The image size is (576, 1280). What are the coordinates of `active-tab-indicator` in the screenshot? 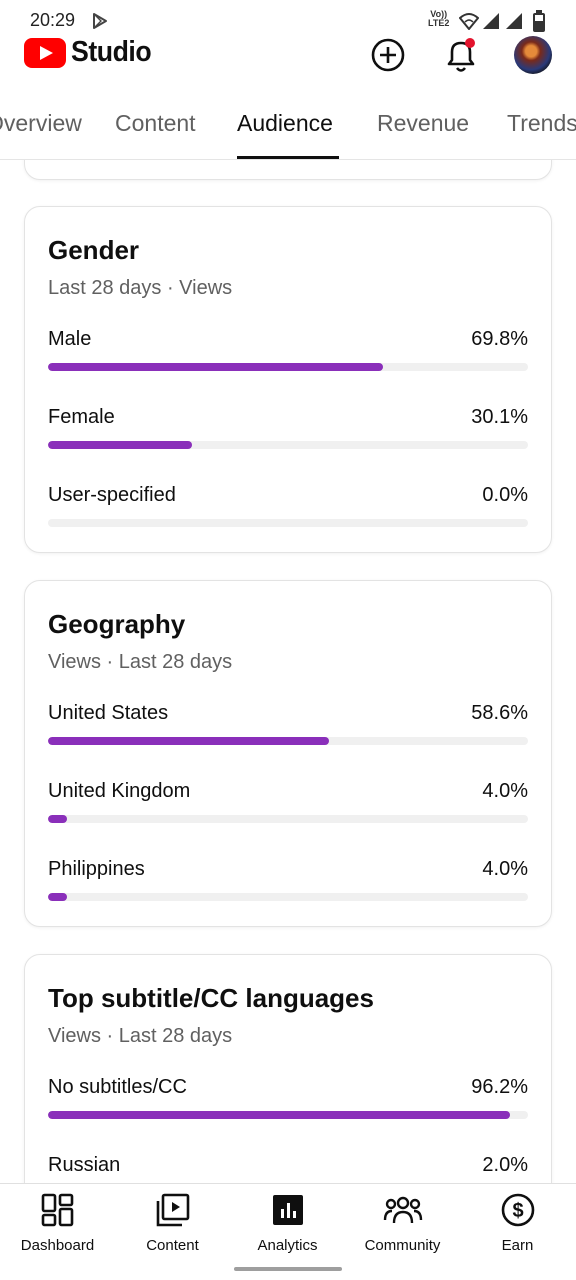 It's located at (288, 157).